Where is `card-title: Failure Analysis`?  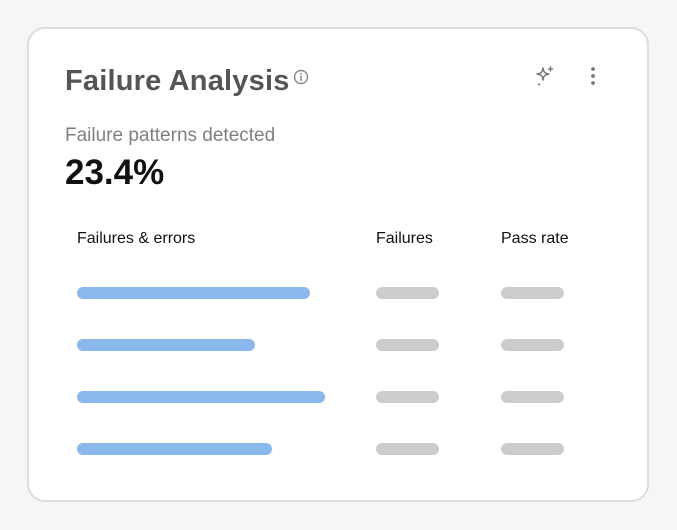
card-title: Failure Analysis is located at coordinates (177, 81).